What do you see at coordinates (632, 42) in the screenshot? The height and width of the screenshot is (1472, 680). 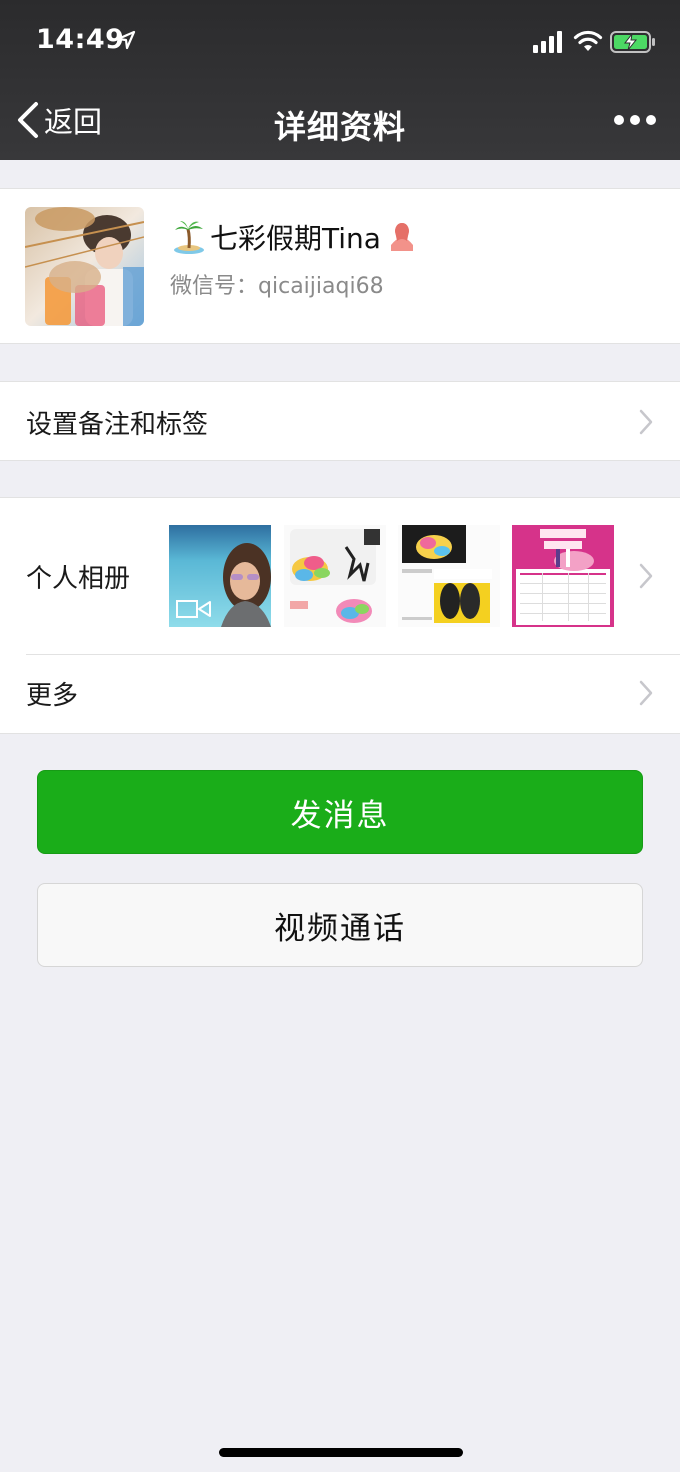 I see `battery-charging-icon` at bounding box center [632, 42].